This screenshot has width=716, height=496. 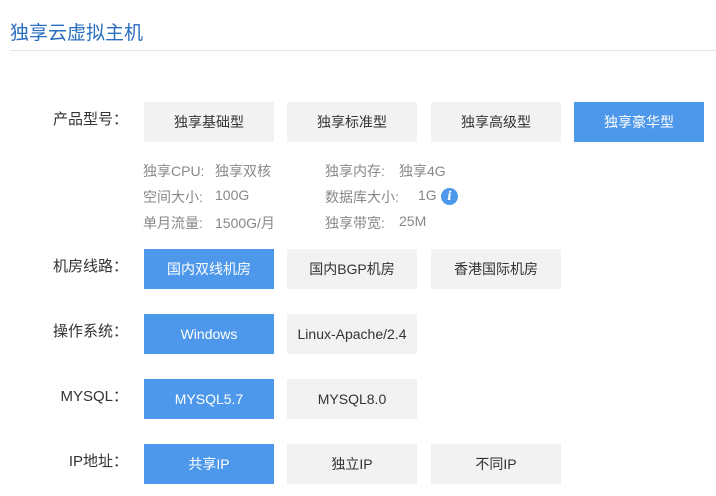 What do you see at coordinates (90, 266) in the screenshot?
I see `network-label: 机房线路：` at bounding box center [90, 266].